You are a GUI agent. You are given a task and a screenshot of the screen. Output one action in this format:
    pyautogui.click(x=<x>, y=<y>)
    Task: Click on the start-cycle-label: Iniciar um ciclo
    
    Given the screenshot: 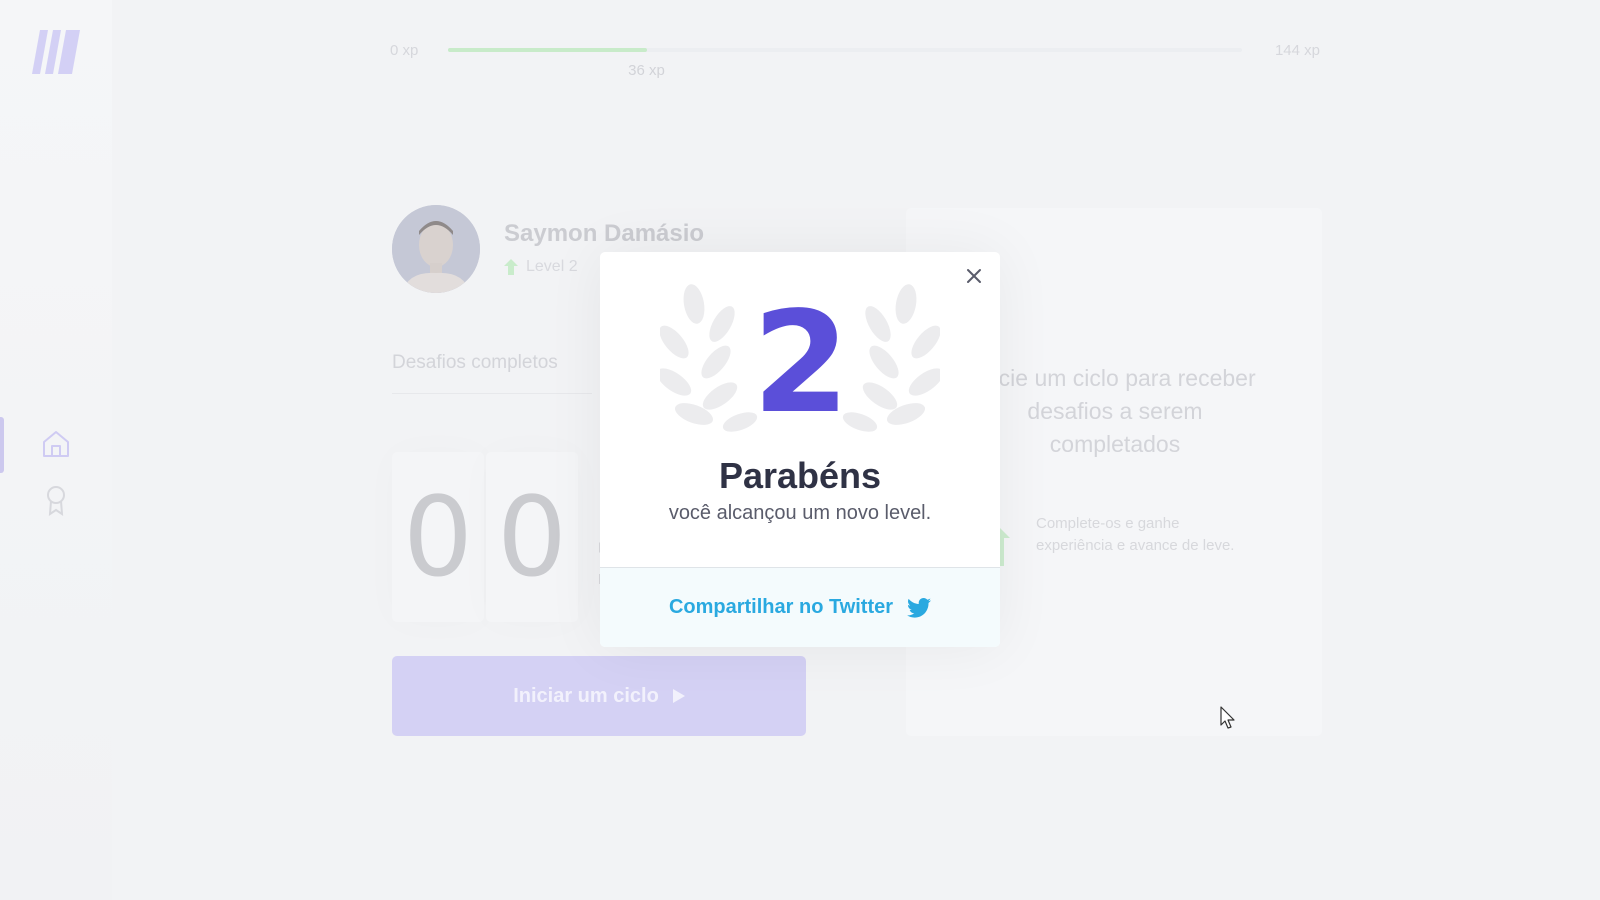 What is the action you would take?
    pyautogui.click(x=586, y=695)
    